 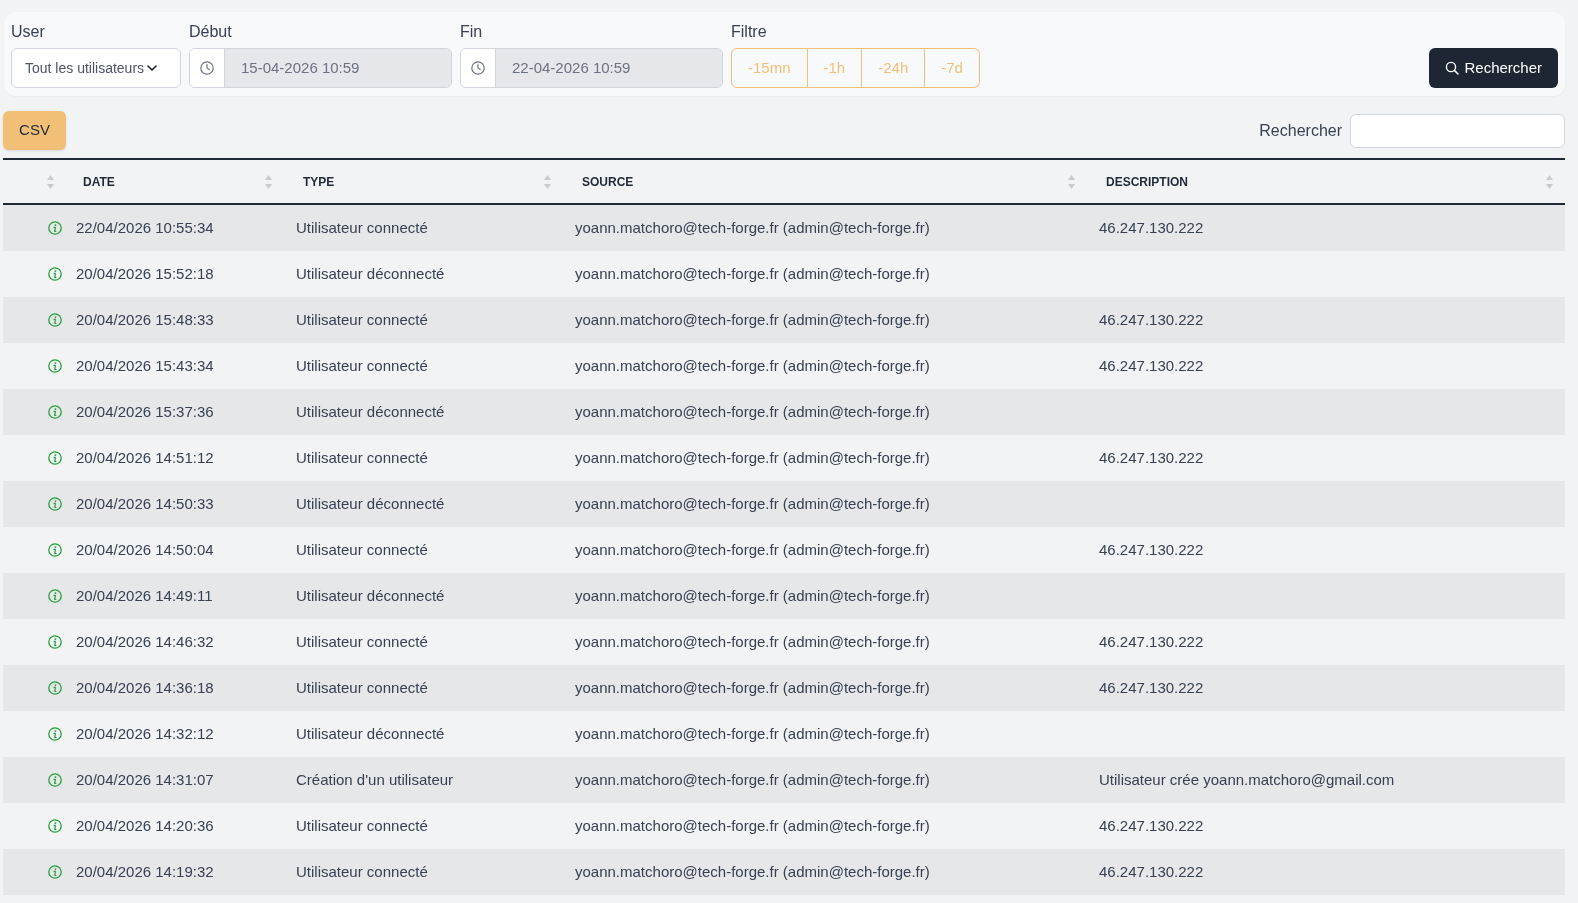 I want to click on table-cell: 20/04/2026 14:20:36, so click(x=145, y=825).